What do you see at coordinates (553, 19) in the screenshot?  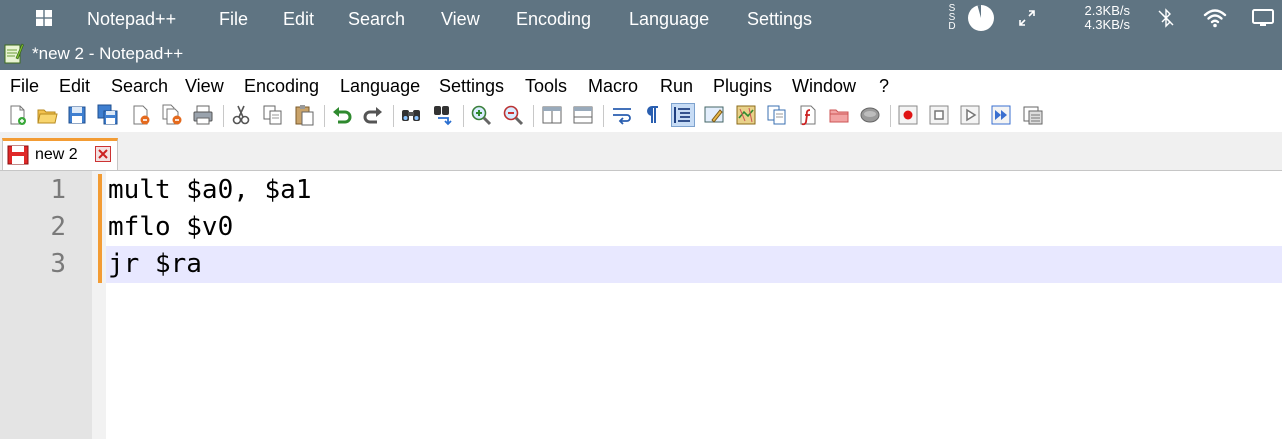 I see `system-menu-encoding: Encoding` at bounding box center [553, 19].